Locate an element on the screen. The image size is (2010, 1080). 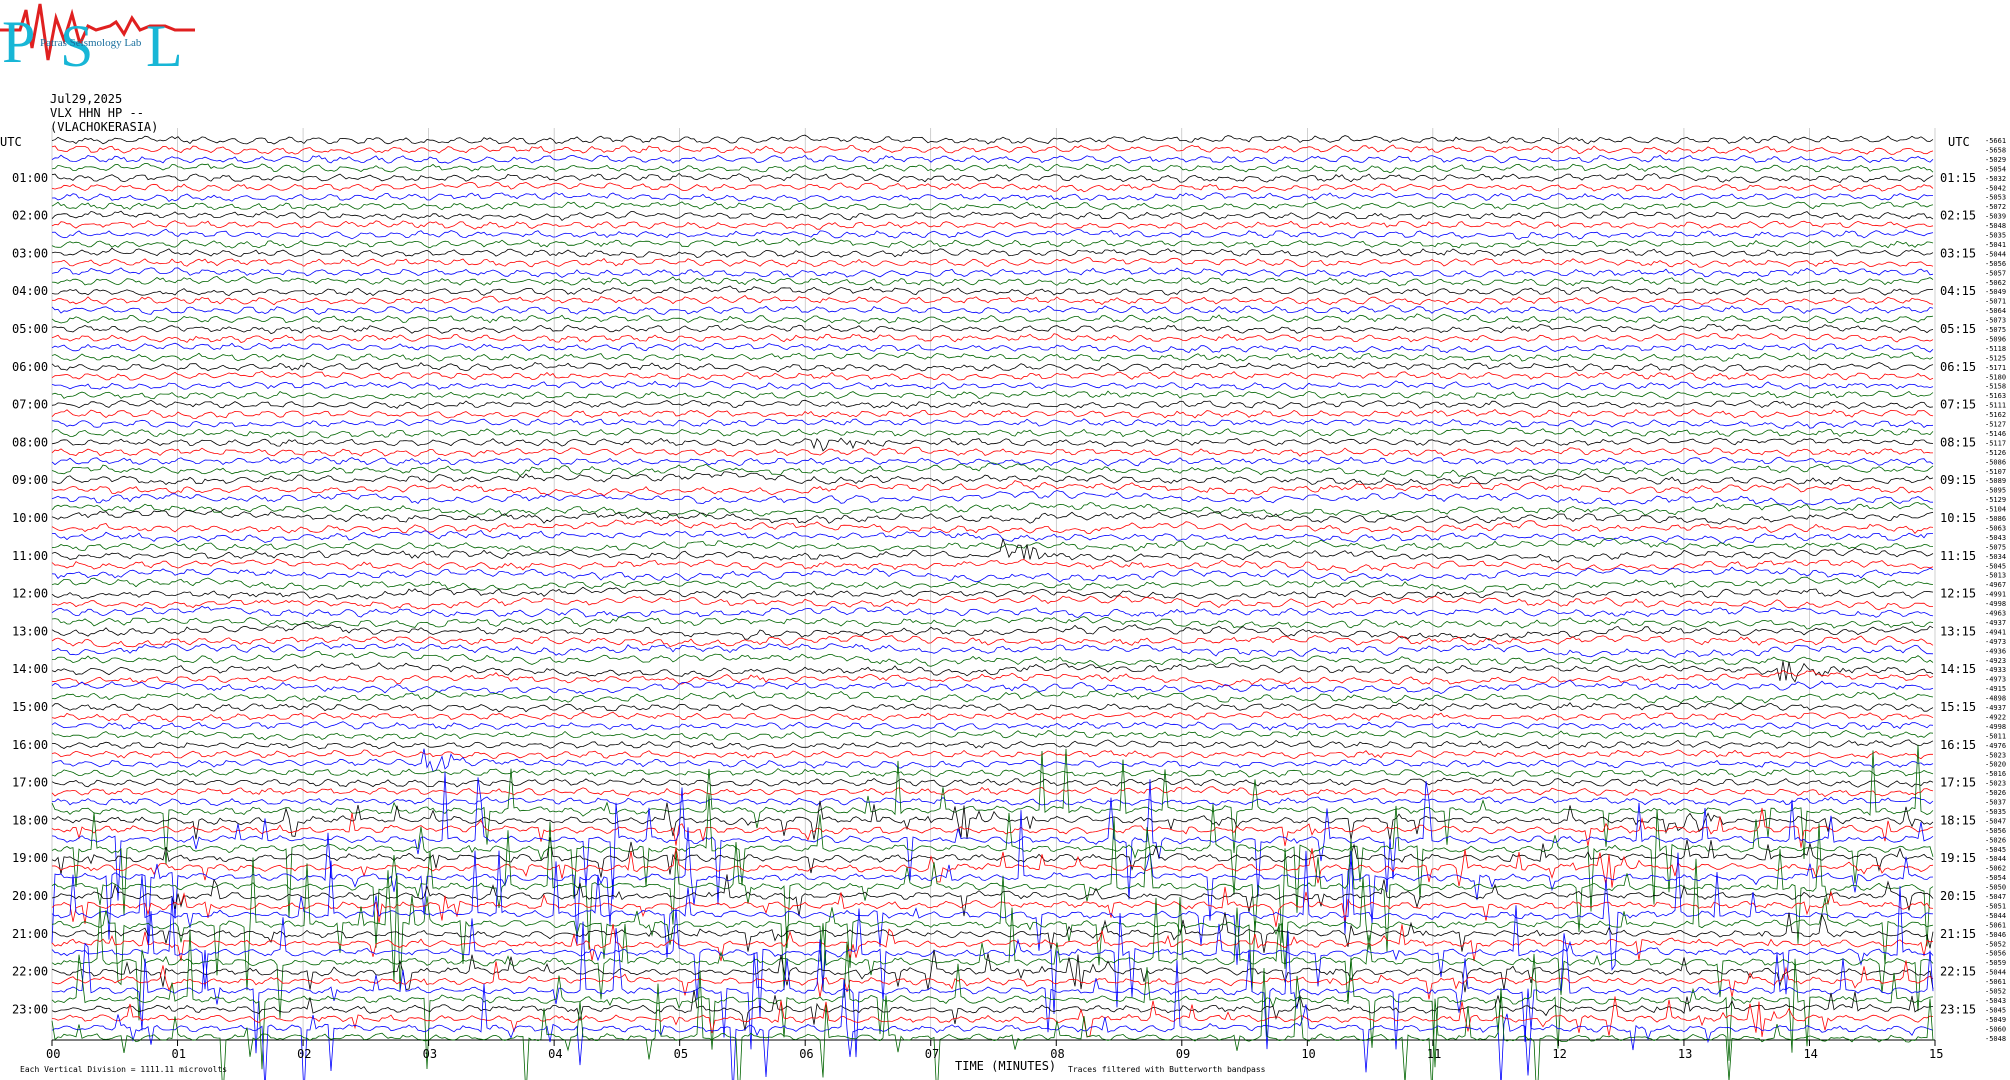
trace-offset: -5016 is located at coordinates (1995, 774).